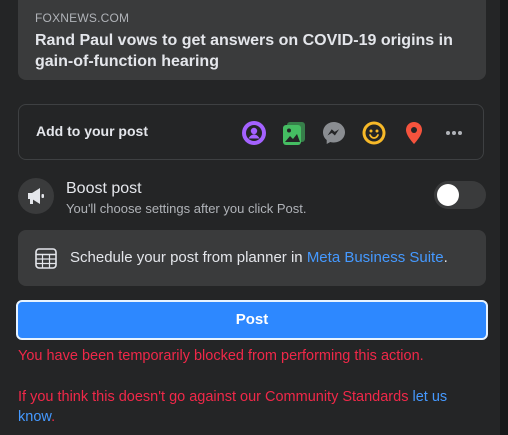 The height and width of the screenshot is (435, 508). Describe the element at coordinates (454, 133) in the screenshot. I see `more-options-icon` at that location.